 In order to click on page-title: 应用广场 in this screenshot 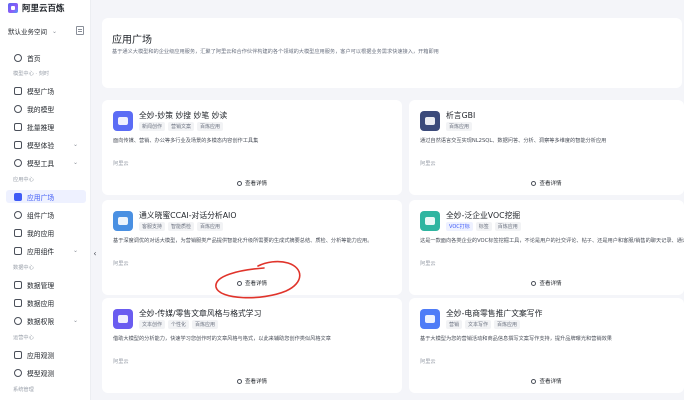, I will do `click(132, 40)`.